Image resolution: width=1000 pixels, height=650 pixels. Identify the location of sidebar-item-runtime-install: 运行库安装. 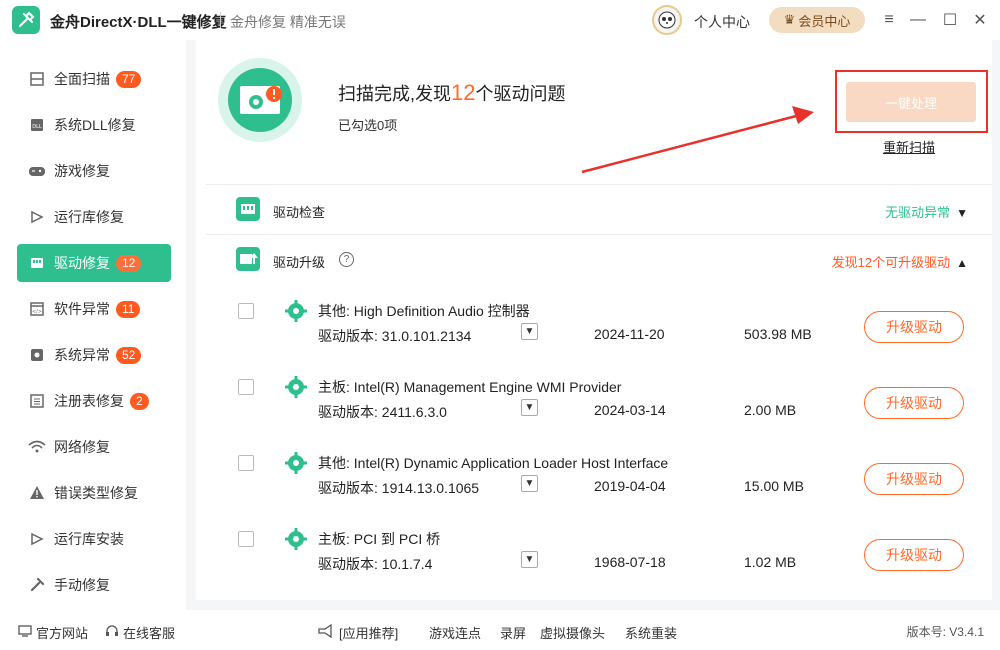
(94, 539).